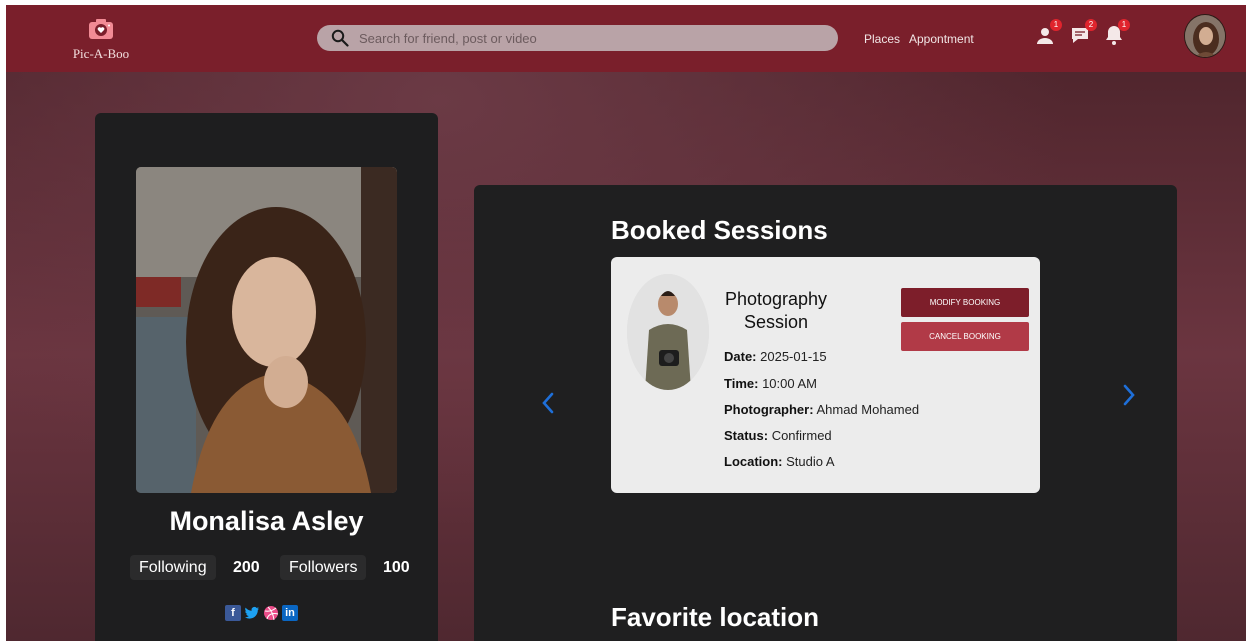 The image size is (1252, 641). What do you see at coordinates (740, 356) in the screenshot?
I see `date-label: Date:` at bounding box center [740, 356].